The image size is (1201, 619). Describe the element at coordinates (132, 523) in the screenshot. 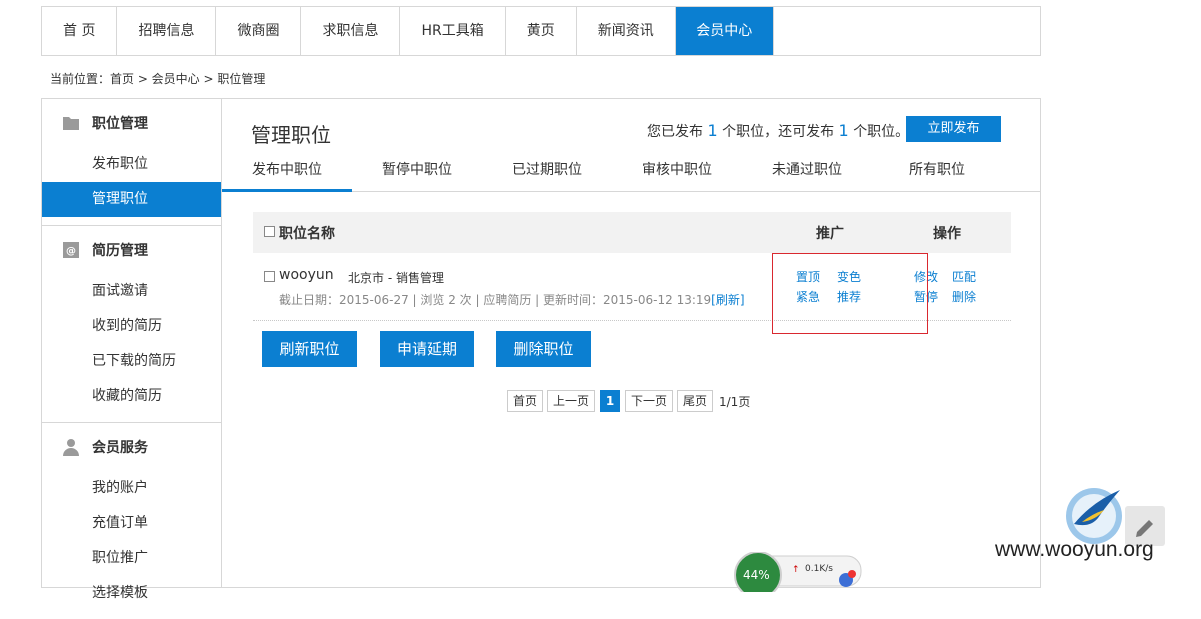

I see `sidebar-item-recharge-orders: 充值订单` at that location.